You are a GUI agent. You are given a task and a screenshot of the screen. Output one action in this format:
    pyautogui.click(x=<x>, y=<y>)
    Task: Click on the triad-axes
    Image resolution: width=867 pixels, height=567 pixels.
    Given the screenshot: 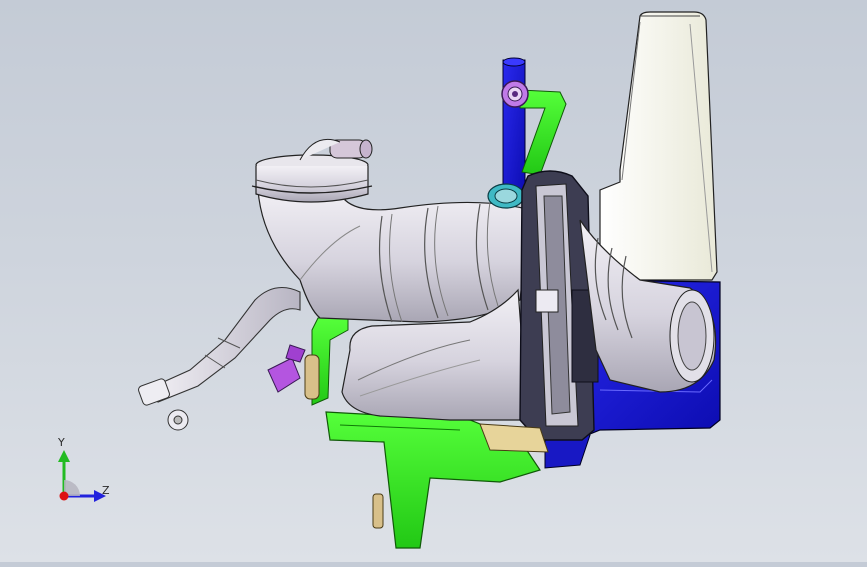 What is the action you would take?
    pyautogui.click(x=82, y=476)
    